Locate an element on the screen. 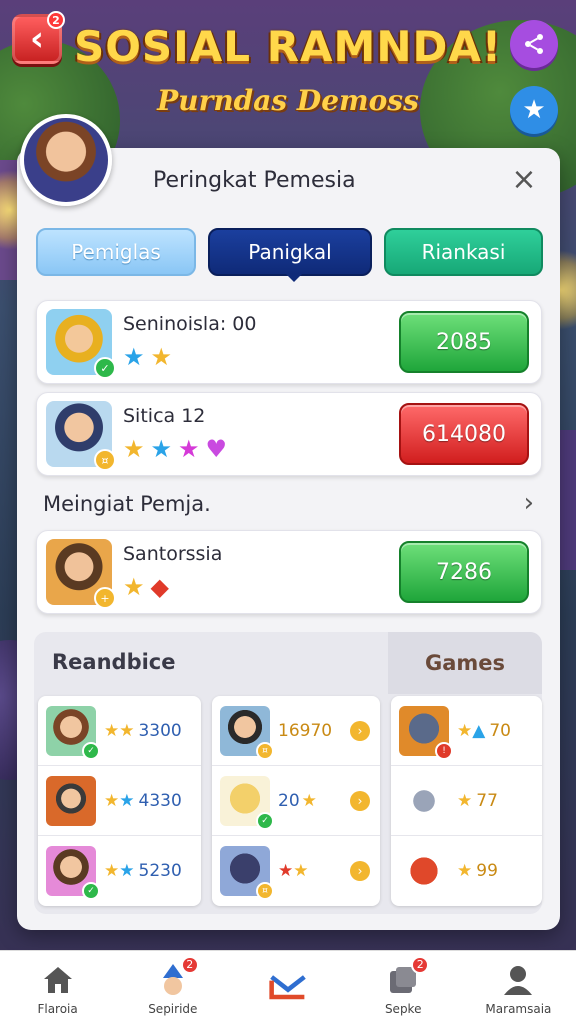  close-button: × is located at coordinates (524, 180).